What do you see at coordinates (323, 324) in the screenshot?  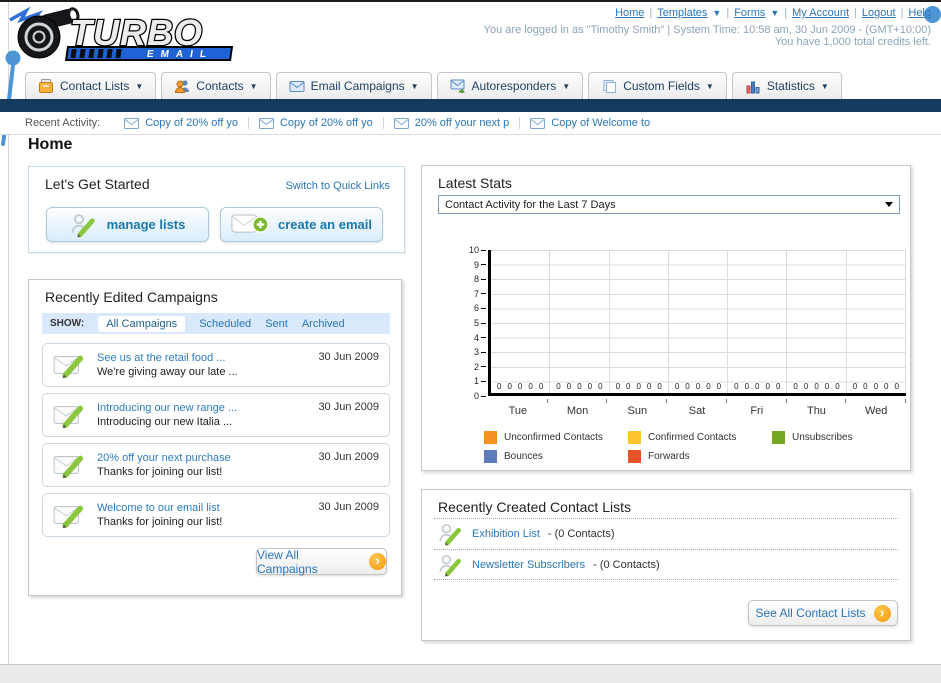 I see `filter-archived: Archived` at bounding box center [323, 324].